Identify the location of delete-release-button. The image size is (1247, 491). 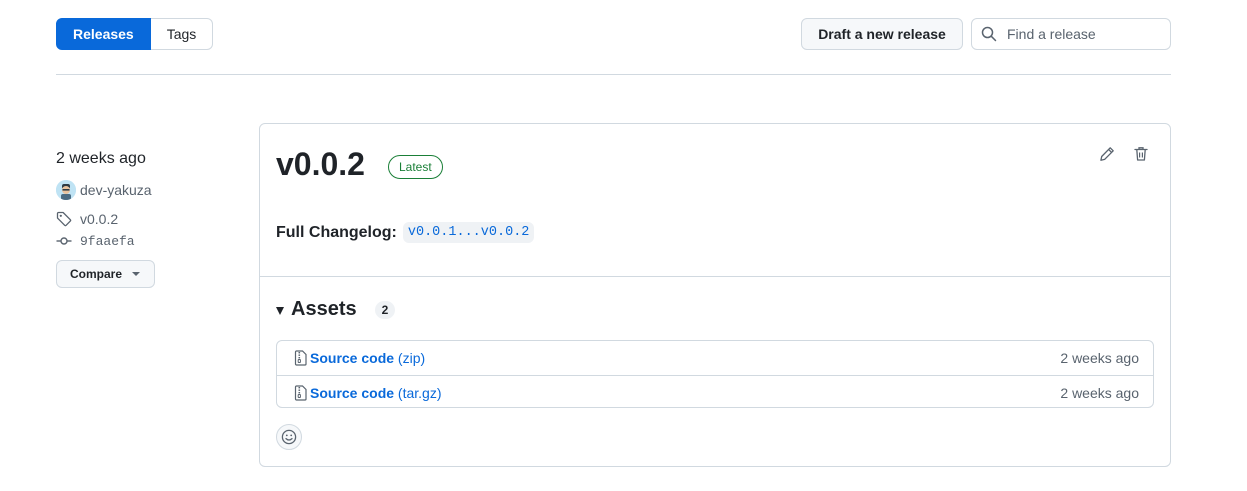
(1141, 154).